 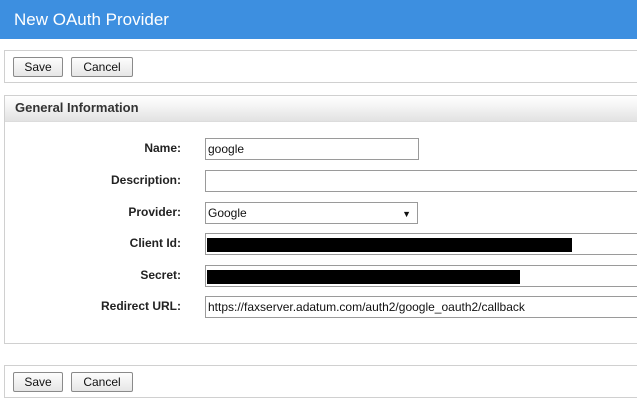 I want to click on save-button-top: Save, so click(x=38, y=67).